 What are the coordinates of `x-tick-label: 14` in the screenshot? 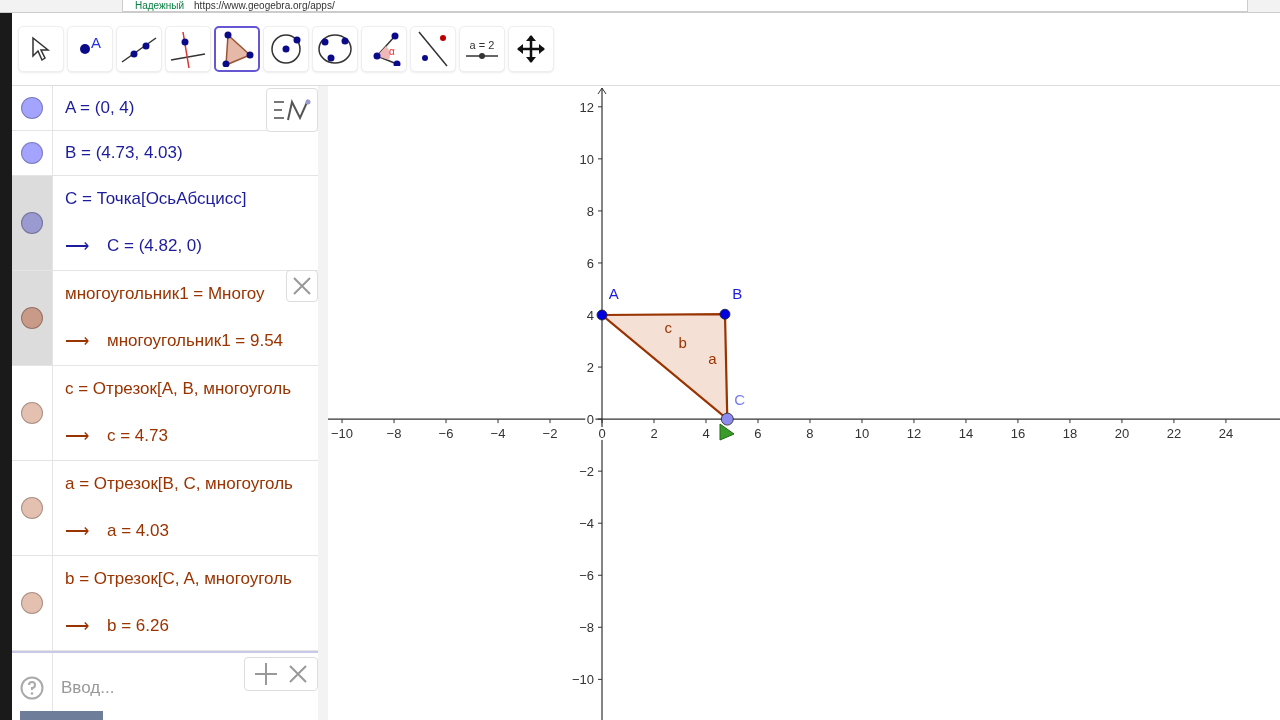 It's located at (966, 434).